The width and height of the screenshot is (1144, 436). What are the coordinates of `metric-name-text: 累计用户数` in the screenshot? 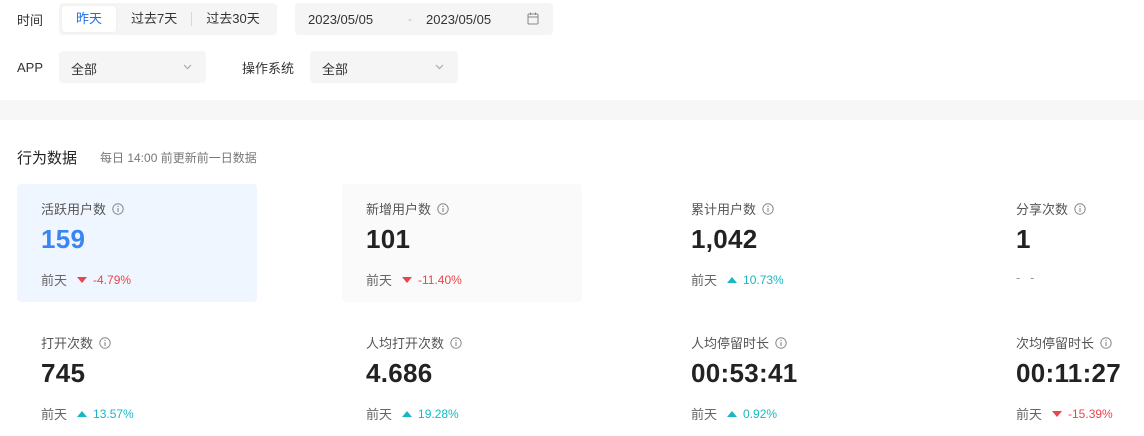 It's located at (724, 209).